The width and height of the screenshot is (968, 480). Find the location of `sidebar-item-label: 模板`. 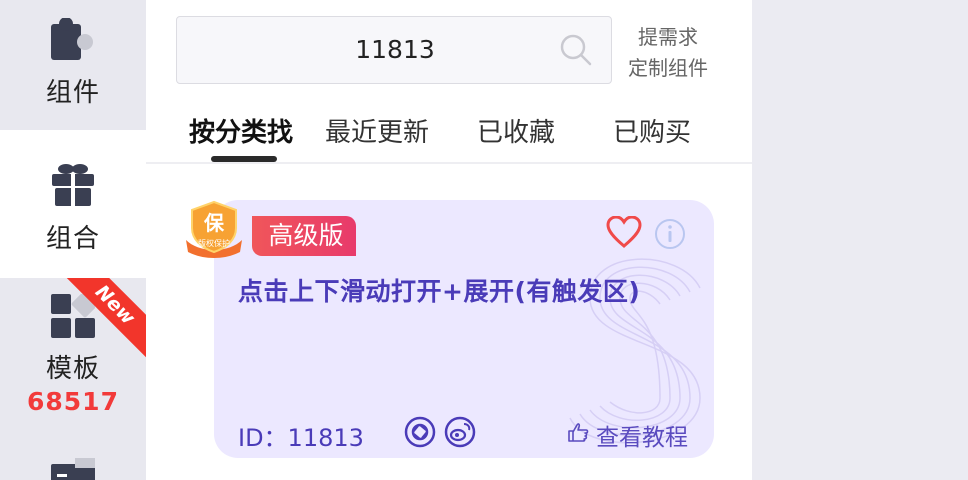

sidebar-item-label: 模板 is located at coordinates (72, 369).